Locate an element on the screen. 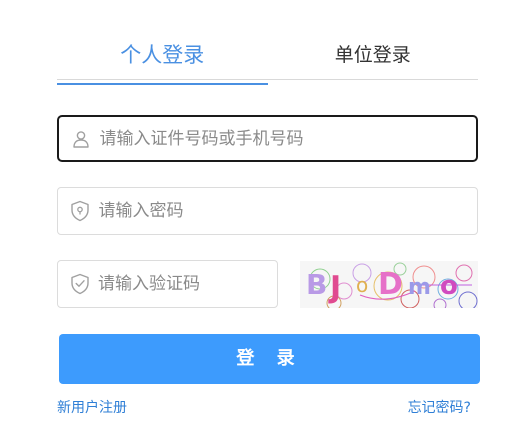  forgot-password-link: 忘记密码? is located at coordinates (439, 407).